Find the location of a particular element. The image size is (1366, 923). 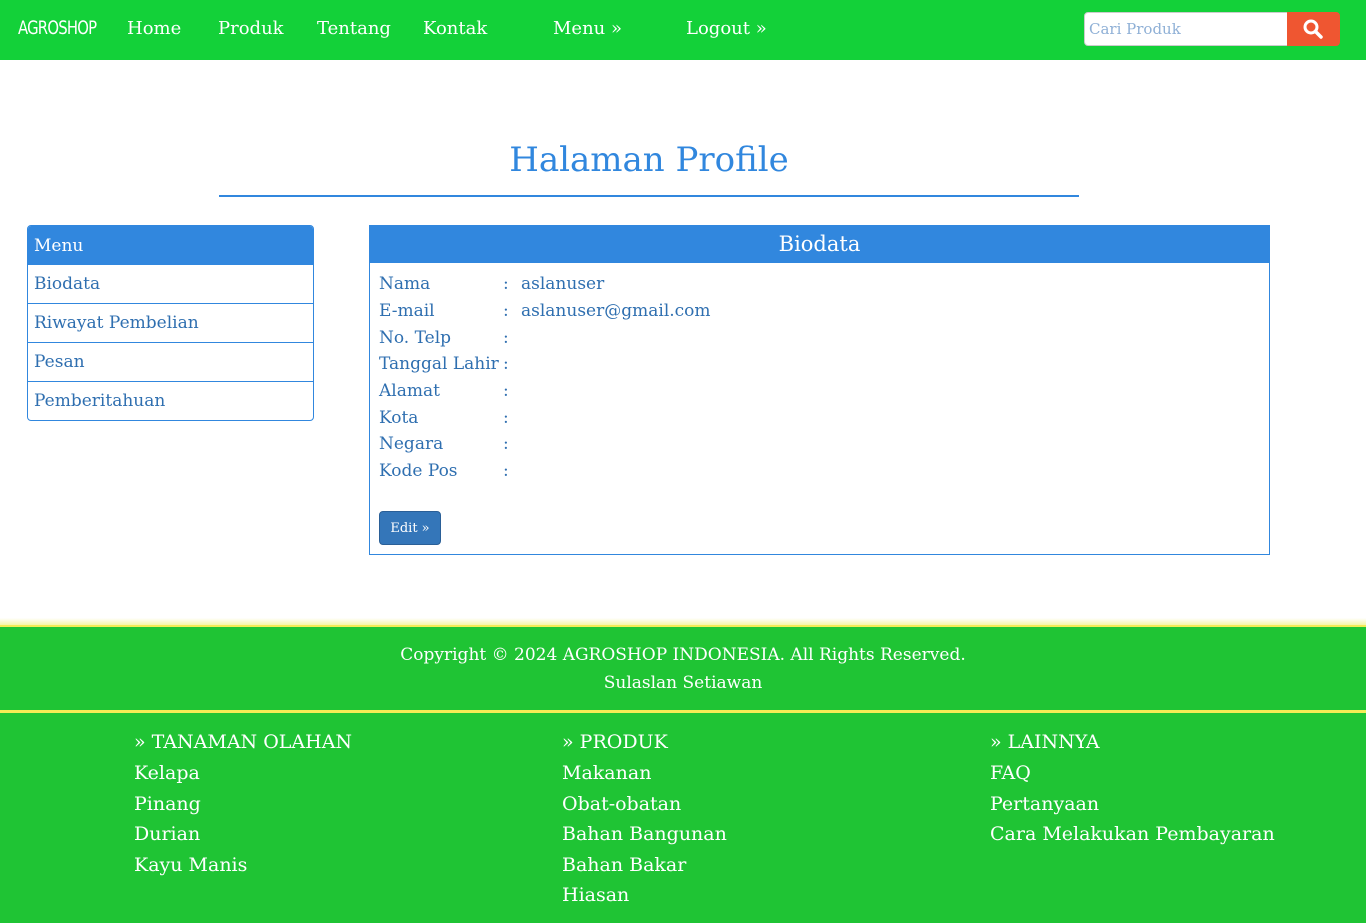

footer-link-hiasan: Hiasan is located at coordinates (644, 899).